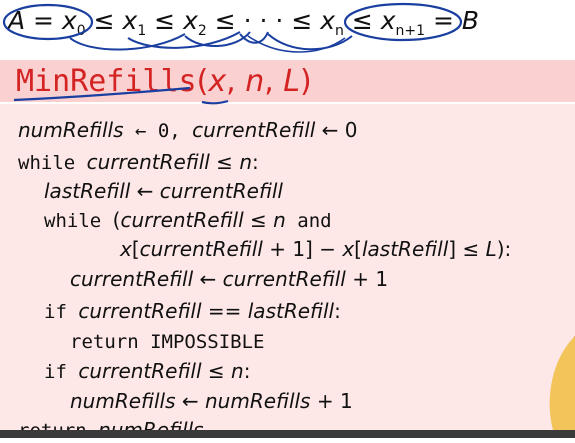 Image resolution: width=575 pixels, height=443 pixels. Describe the element at coordinates (211, 401) in the screenshot. I see `code-line-10: numRefills ← numRefills + 1` at that location.